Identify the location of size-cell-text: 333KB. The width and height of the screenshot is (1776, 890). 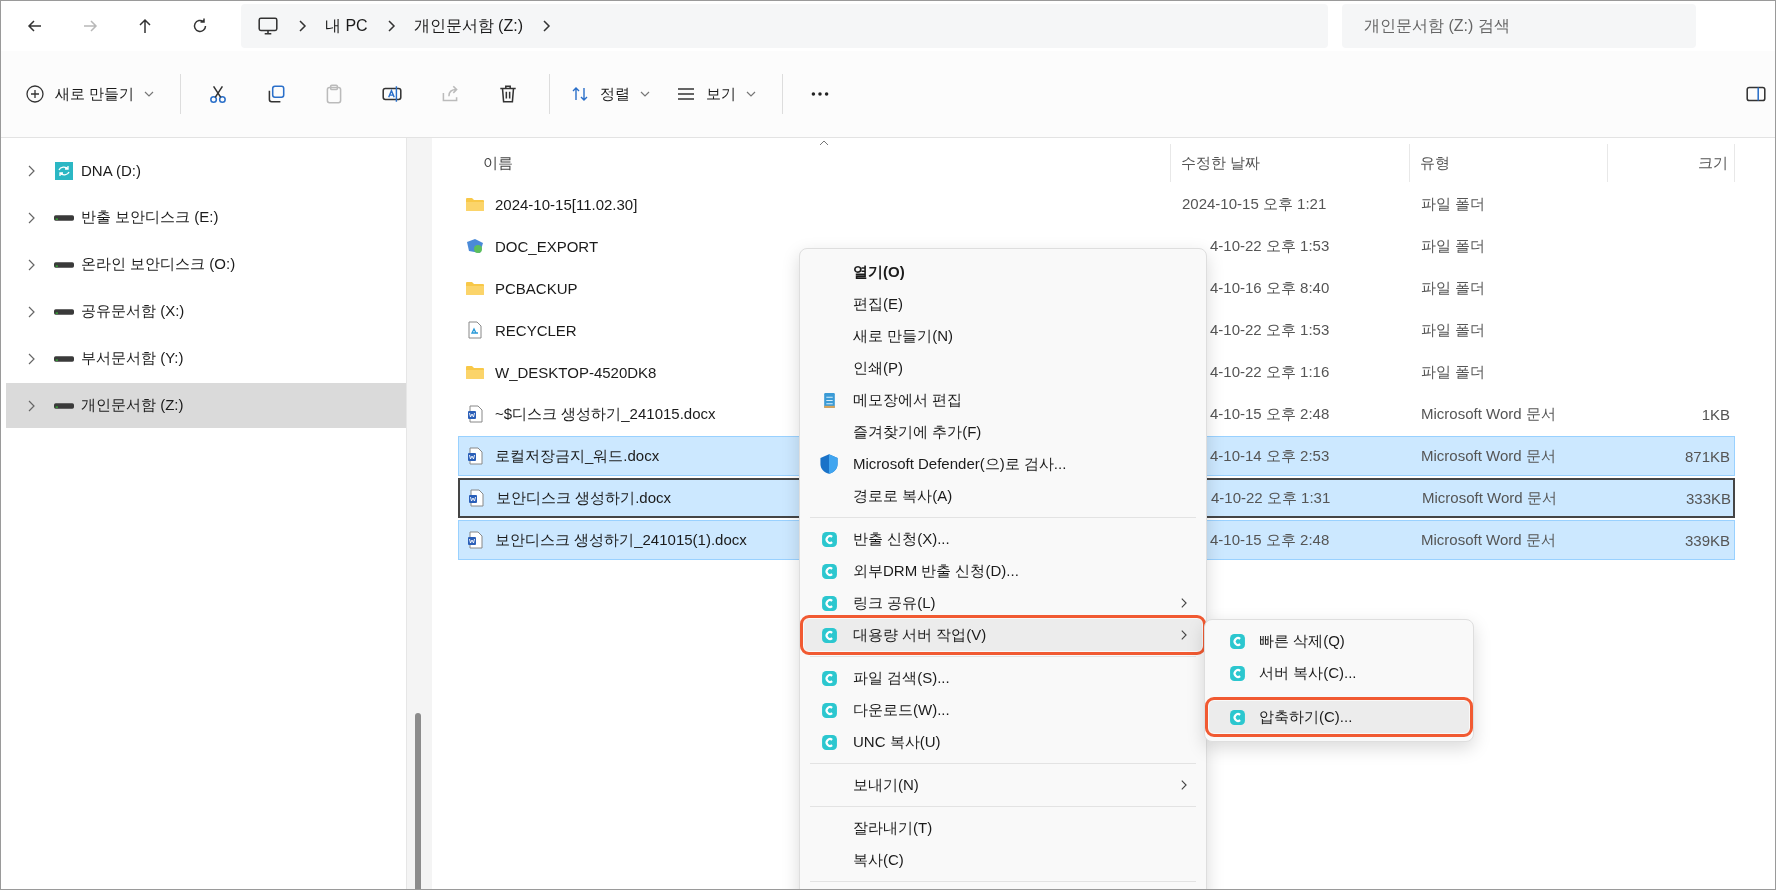
(1708, 498).